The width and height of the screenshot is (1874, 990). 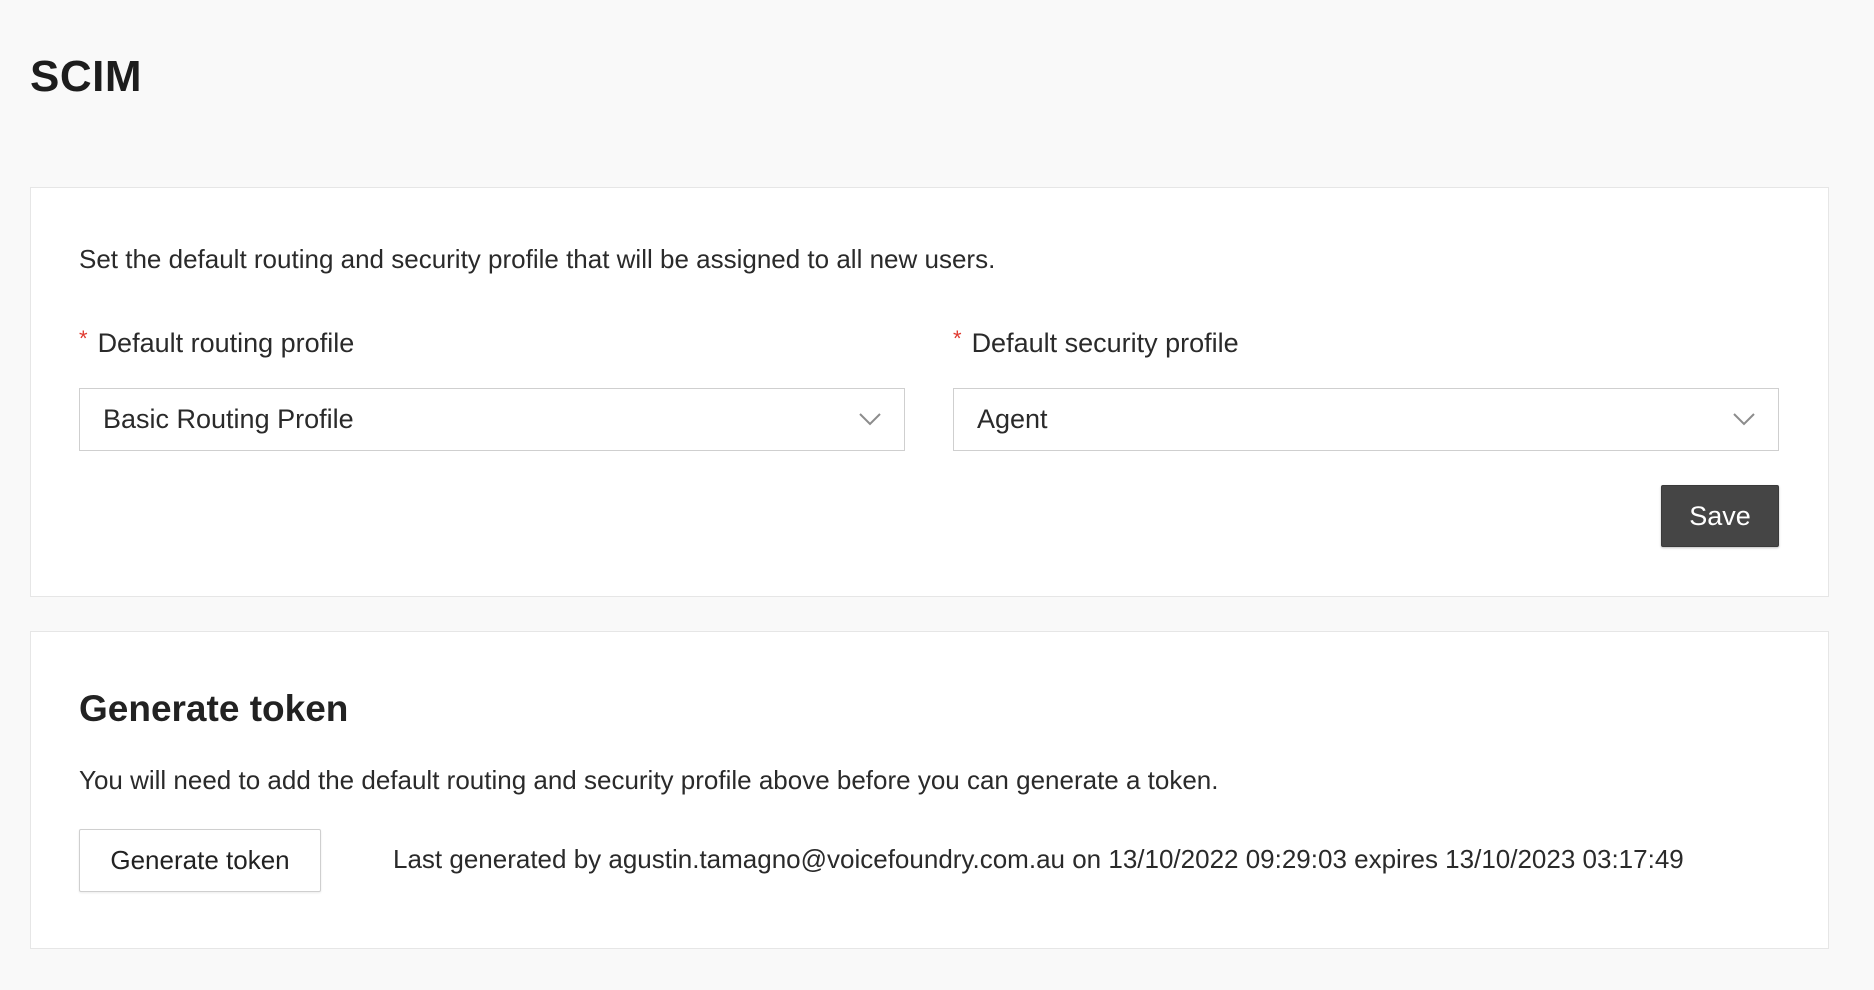 I want to click on routing-profile-select: Basic Routing Profile, so click(x=492, y=419).